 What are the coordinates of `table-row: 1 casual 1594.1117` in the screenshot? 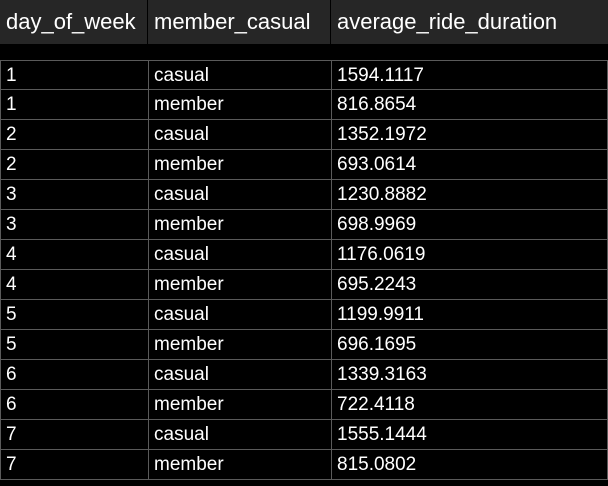 It's located at (304, 75).